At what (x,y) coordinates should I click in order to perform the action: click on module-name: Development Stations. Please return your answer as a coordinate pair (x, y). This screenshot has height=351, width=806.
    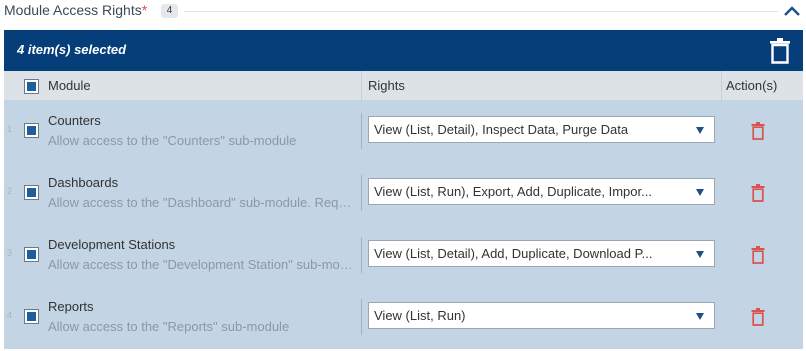
    Looking at the image, I should click on (112, 244).